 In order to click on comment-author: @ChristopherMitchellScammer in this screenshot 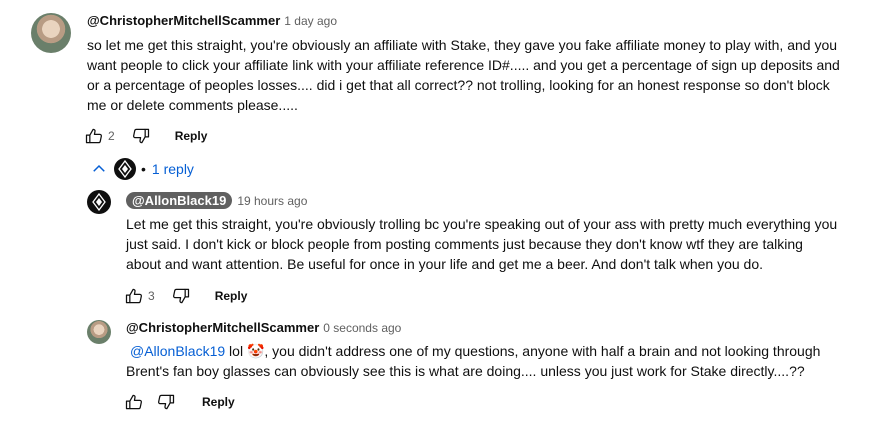, I will do `click(183, 20)`.